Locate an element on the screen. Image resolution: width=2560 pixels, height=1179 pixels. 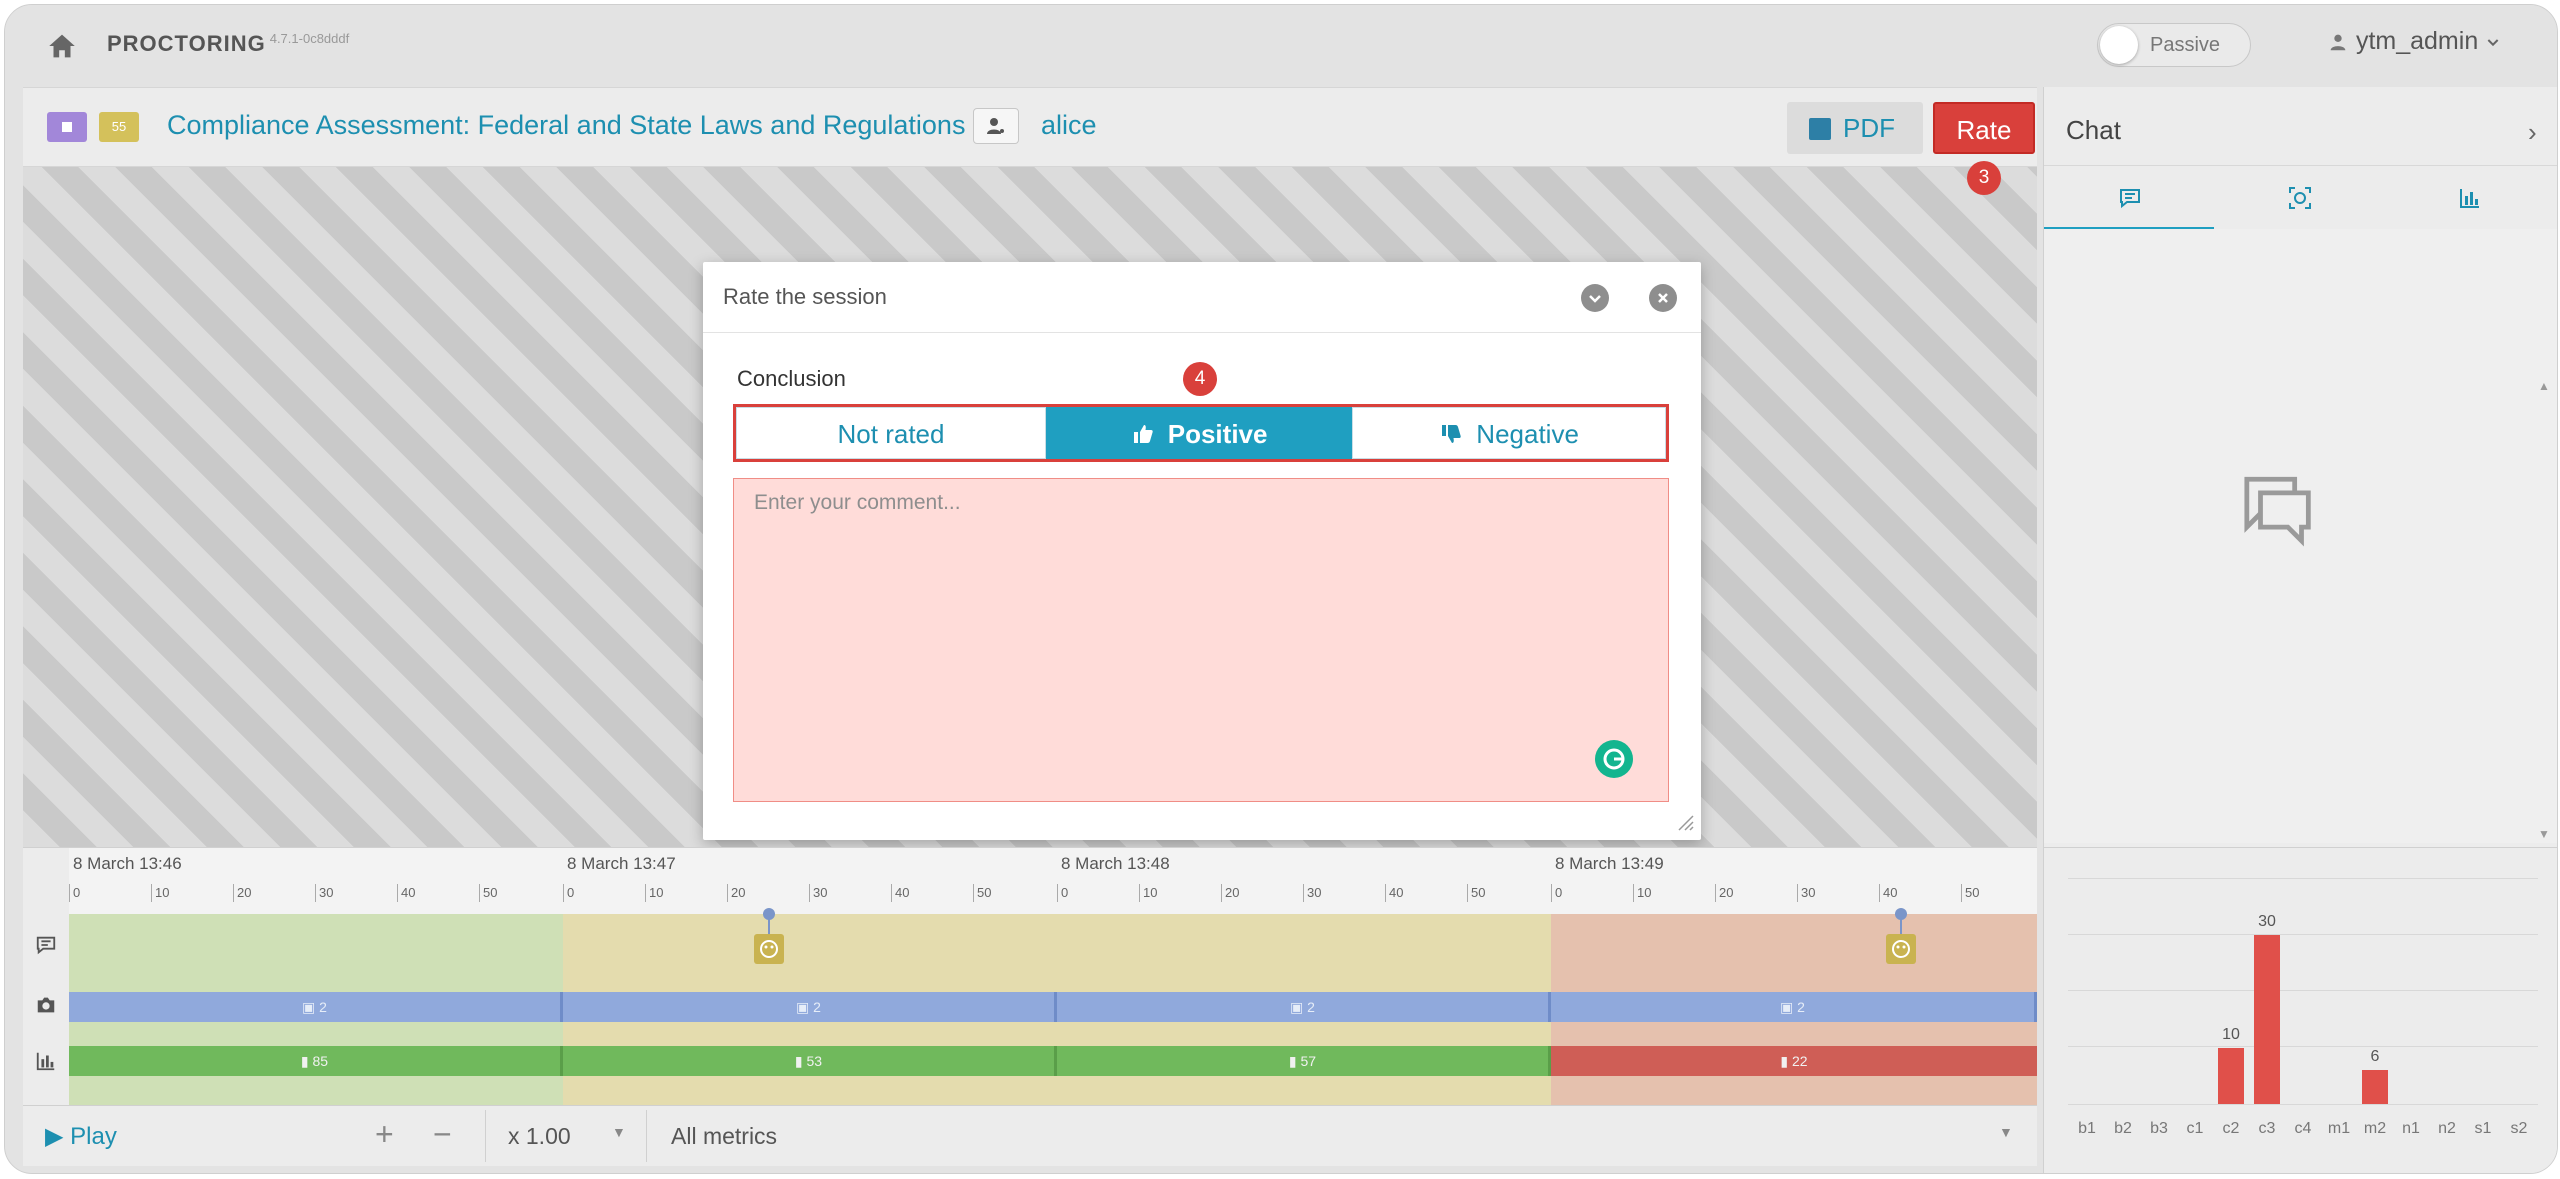
toggle-knob is located at coordinates (2119, 45).